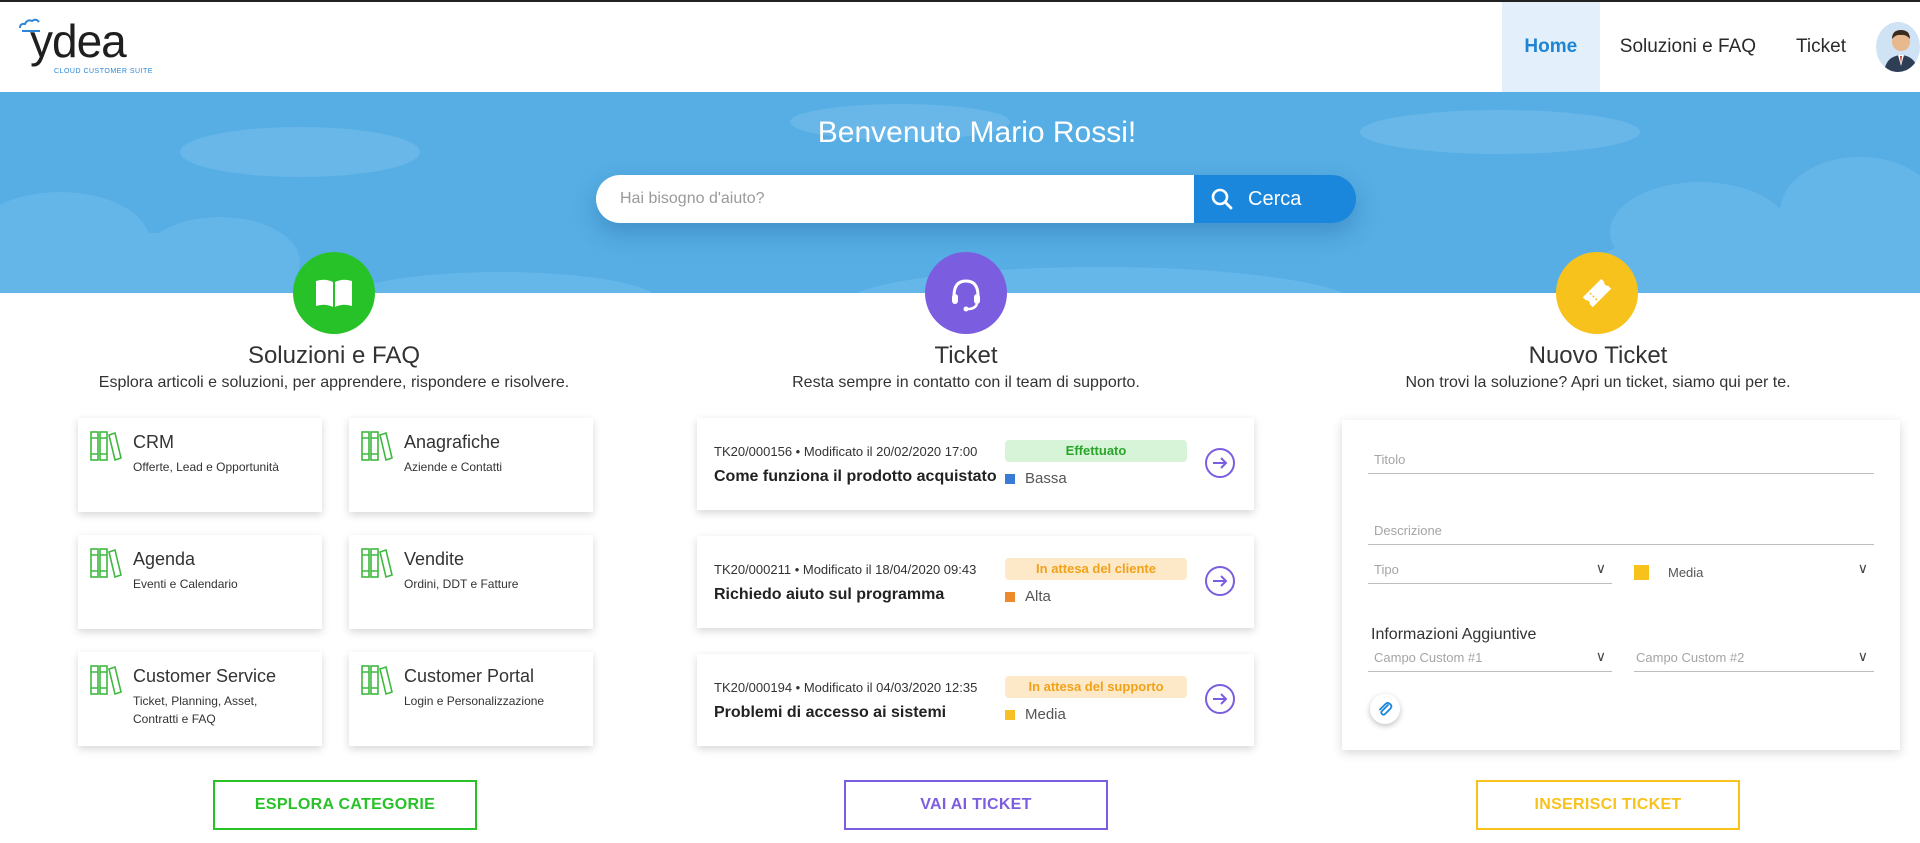  I want to click on search-icon, so click(1222, 199).